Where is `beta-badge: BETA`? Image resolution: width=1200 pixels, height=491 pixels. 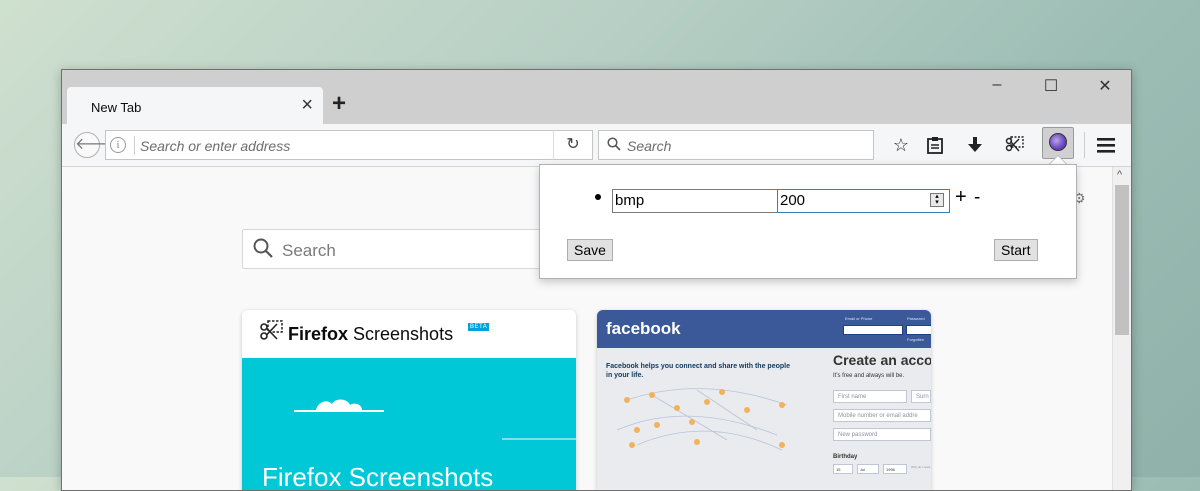
beta-badge: BETA is located at coordinates (479, 327).